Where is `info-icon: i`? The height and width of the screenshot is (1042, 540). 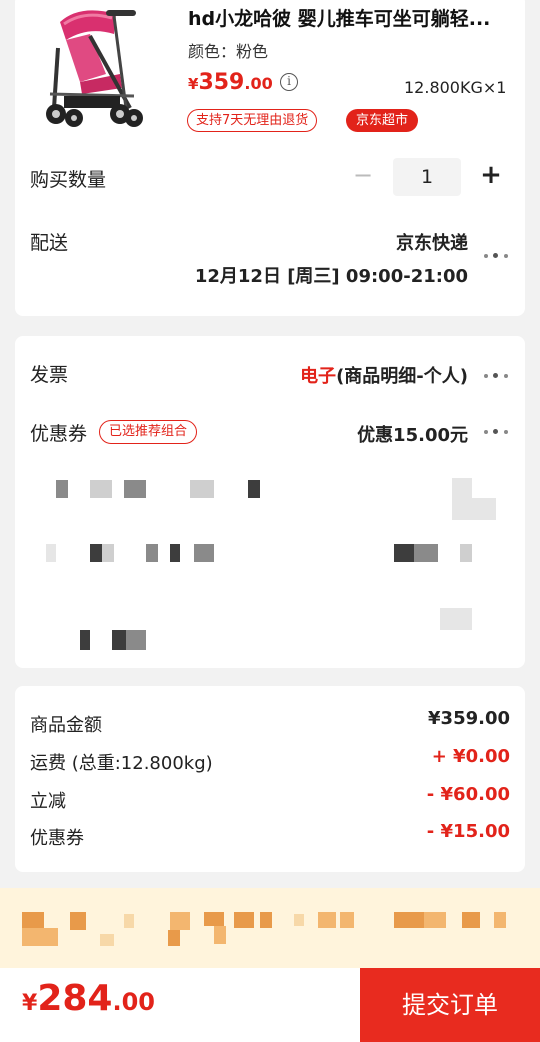 info-icon: i is located at coordinates (289, 82).